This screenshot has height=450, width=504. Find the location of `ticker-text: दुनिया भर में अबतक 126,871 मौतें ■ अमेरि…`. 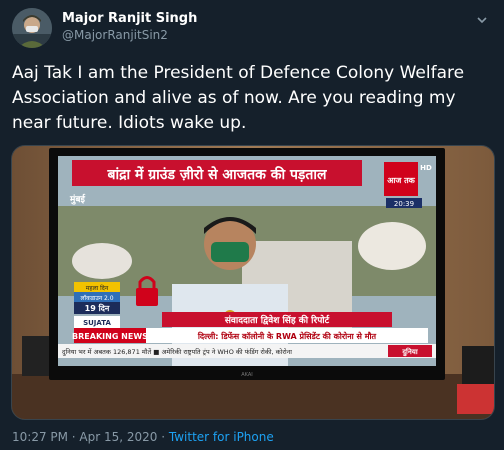

ticker-text: दुनिया भर में अबतक 126,871 मौतें ■ अमेरि… is located at coordinates (177, 352).